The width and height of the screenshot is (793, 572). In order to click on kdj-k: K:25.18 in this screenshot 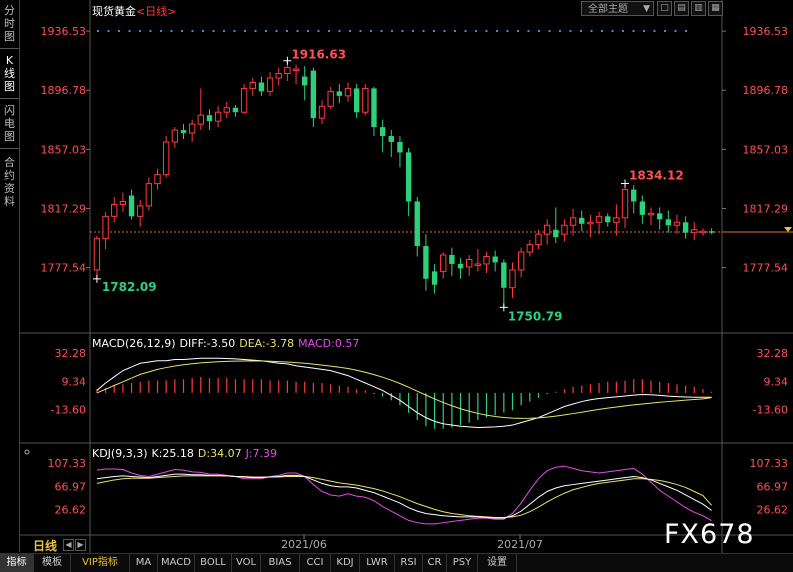, I will do `click(173, 453)`.